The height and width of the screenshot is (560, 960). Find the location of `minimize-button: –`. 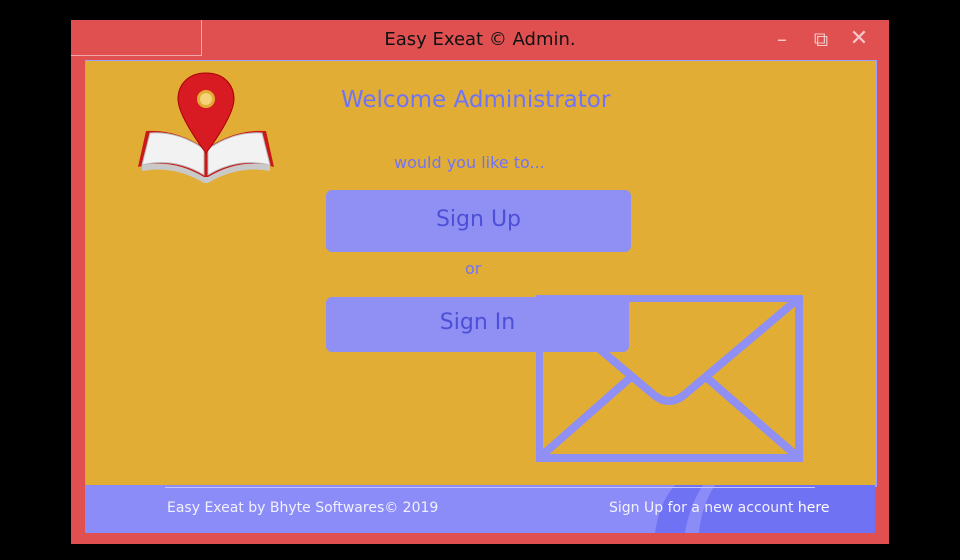

minimize-button: – is located at coordinates (782, 39).